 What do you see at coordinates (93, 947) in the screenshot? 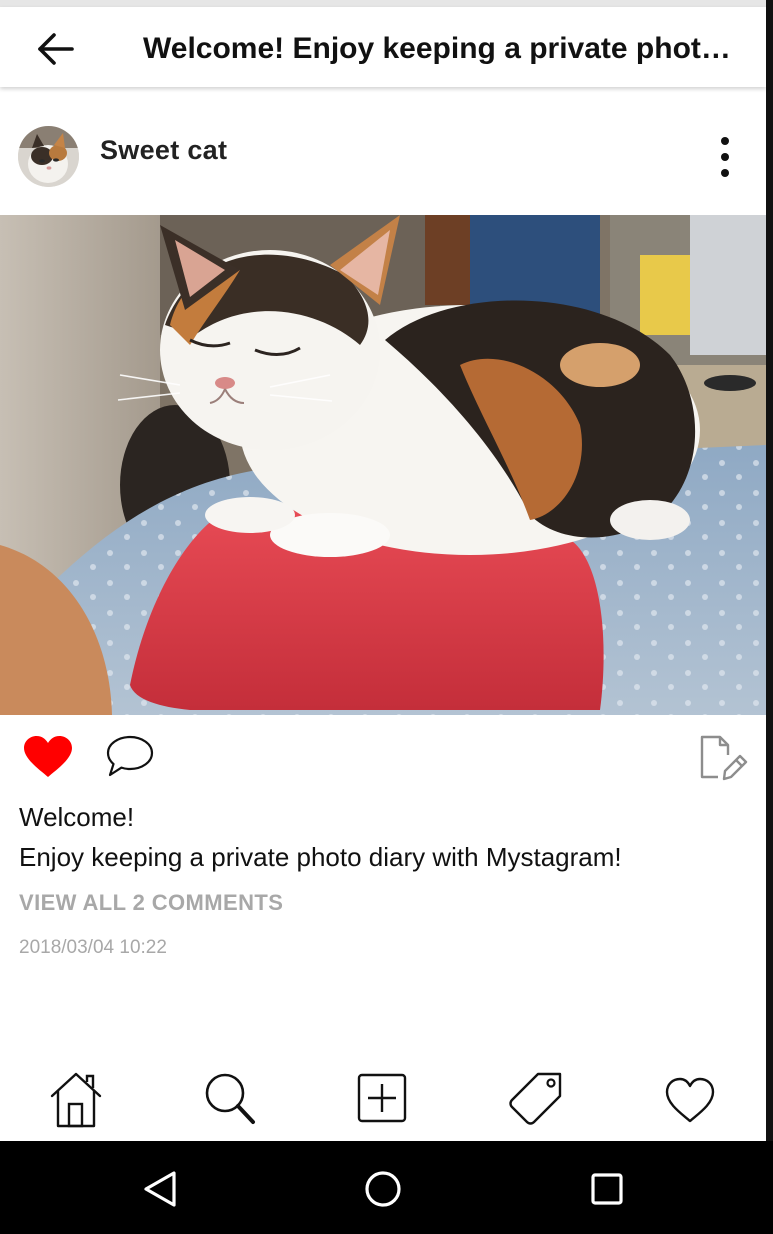
I see `post-timestamp: 2018/03/04 10:22` at bounding box center [93, 947].